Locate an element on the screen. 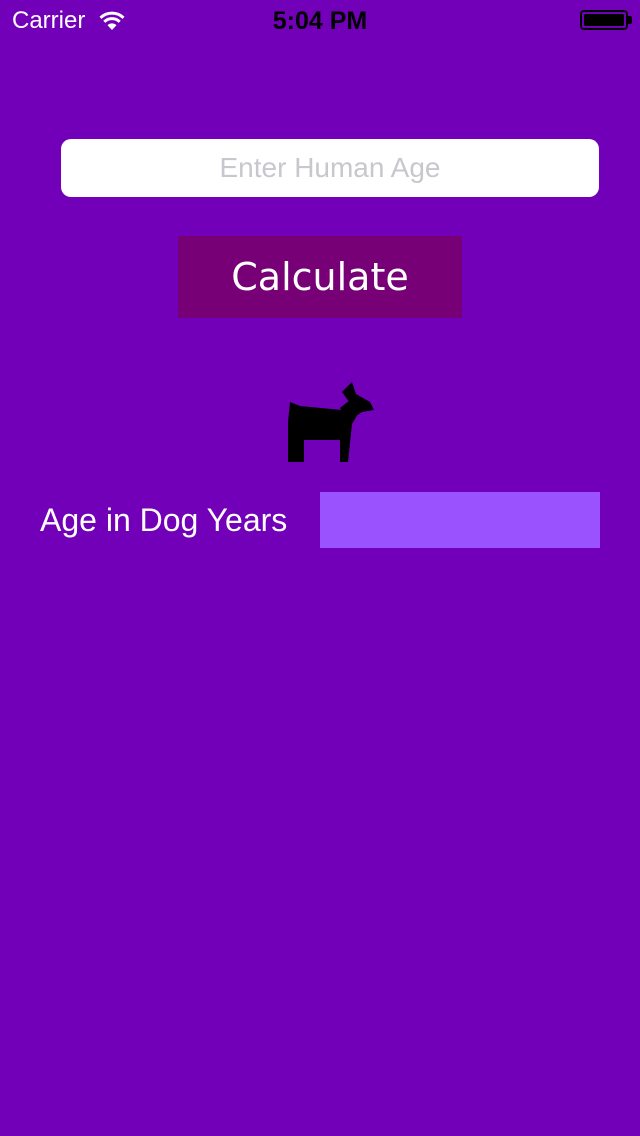 This screenshot has height=1136, width=640. human-age-input is located at coordinates (330, 168).